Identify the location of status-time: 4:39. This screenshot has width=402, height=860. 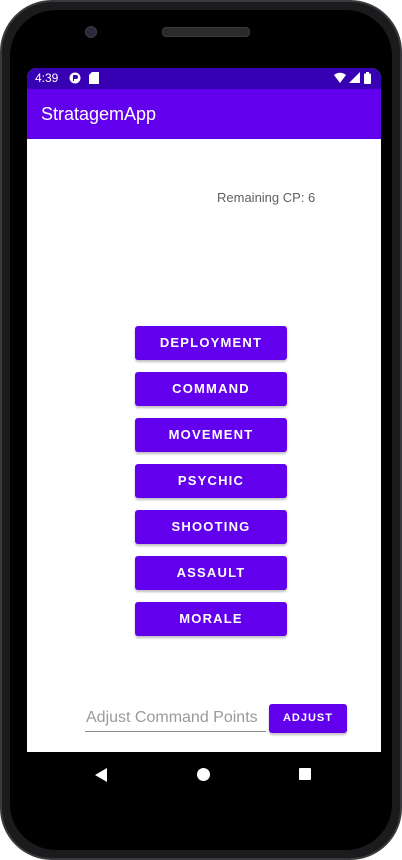
(47, 78).